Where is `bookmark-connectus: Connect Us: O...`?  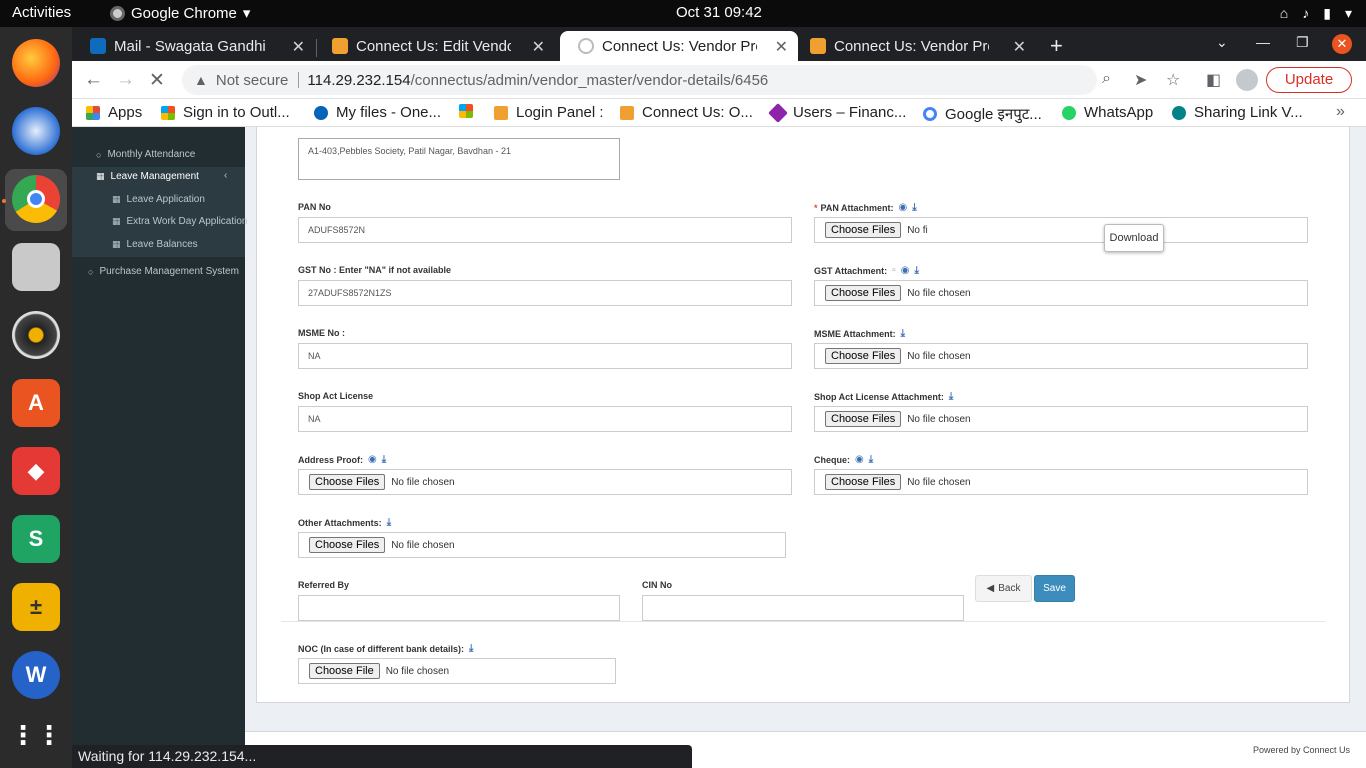 bookmark-connectus: Connect Us: O... is located at coordinates (686, 112).